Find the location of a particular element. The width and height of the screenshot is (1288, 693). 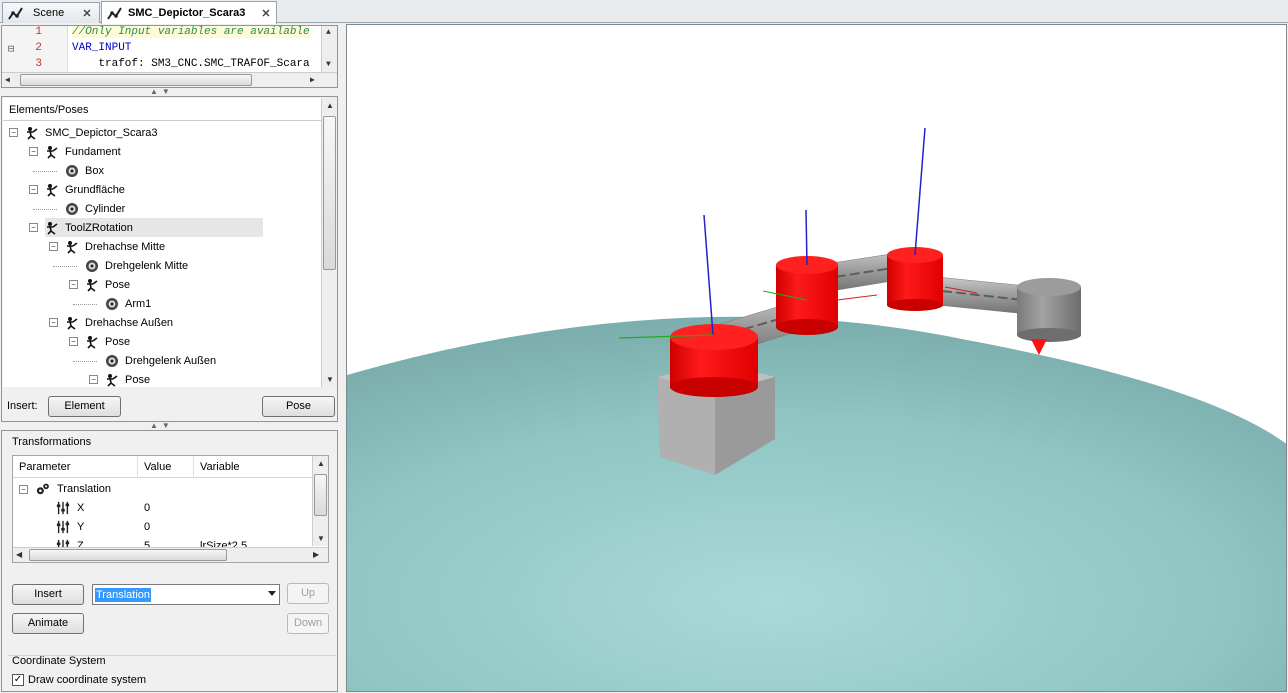

element-icon is located at coordinates (72, 209).